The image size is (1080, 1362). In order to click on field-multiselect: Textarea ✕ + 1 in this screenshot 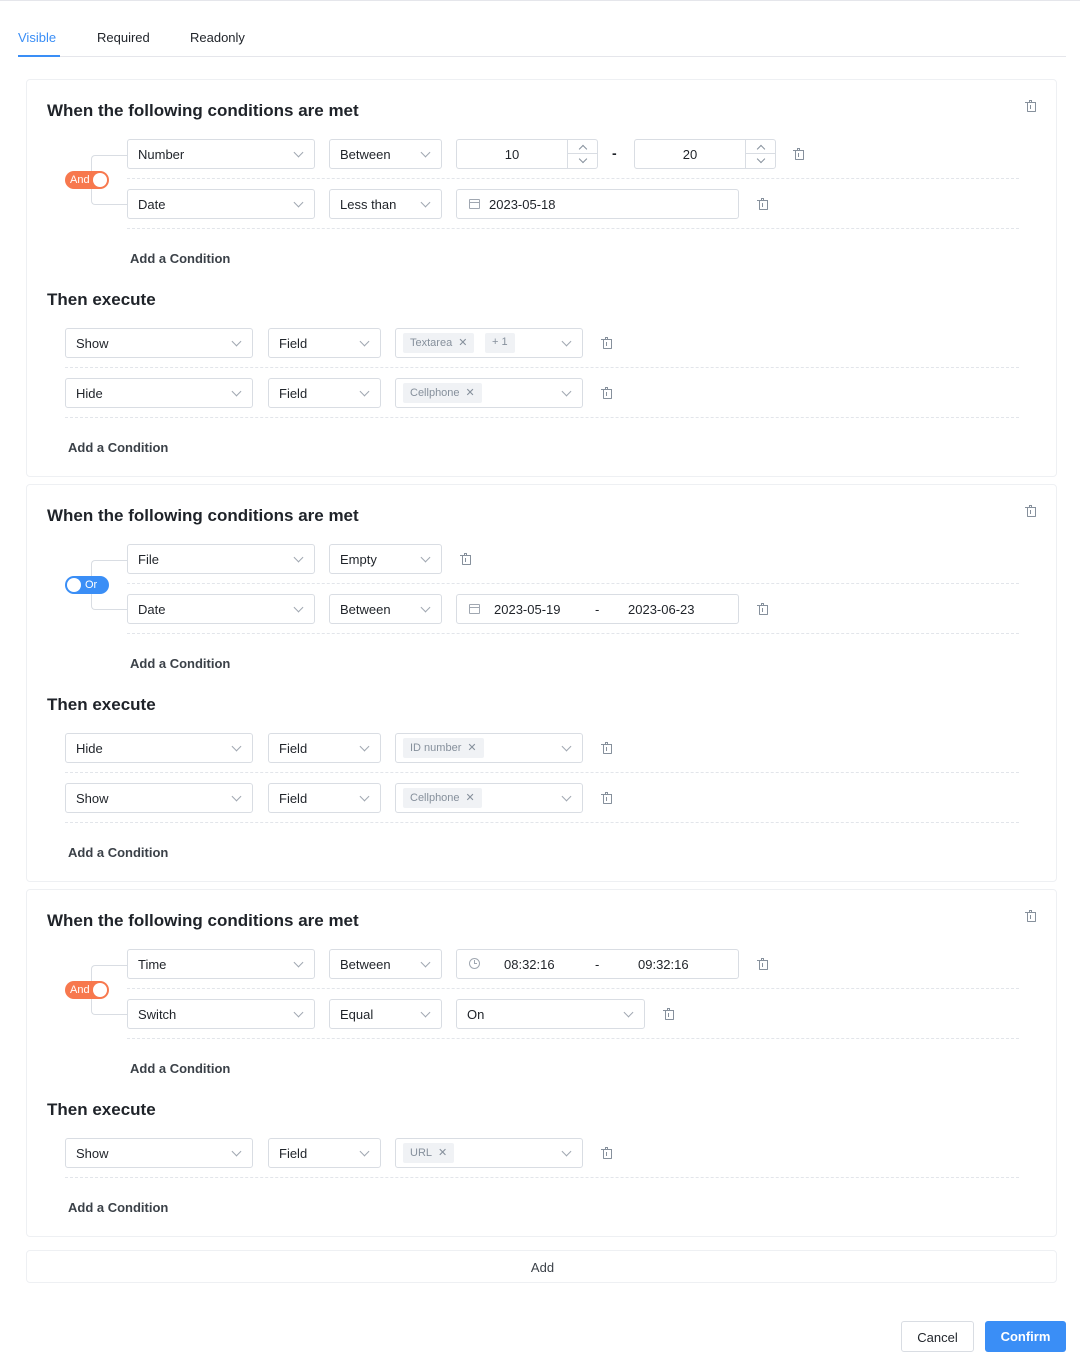, I will do `click(489, 343)`.